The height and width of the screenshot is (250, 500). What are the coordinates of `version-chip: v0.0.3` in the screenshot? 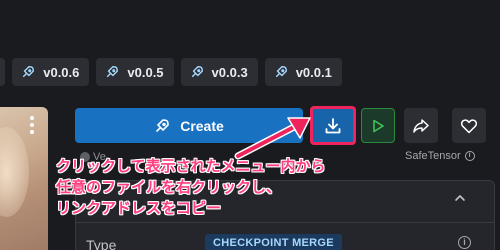 It's located at (219, 72).